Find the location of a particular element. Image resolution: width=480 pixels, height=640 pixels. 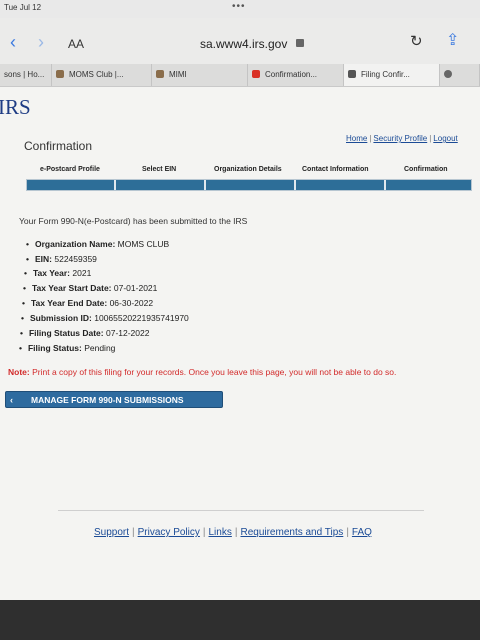

logout-link: Logout is located at coordinates (445, 138).